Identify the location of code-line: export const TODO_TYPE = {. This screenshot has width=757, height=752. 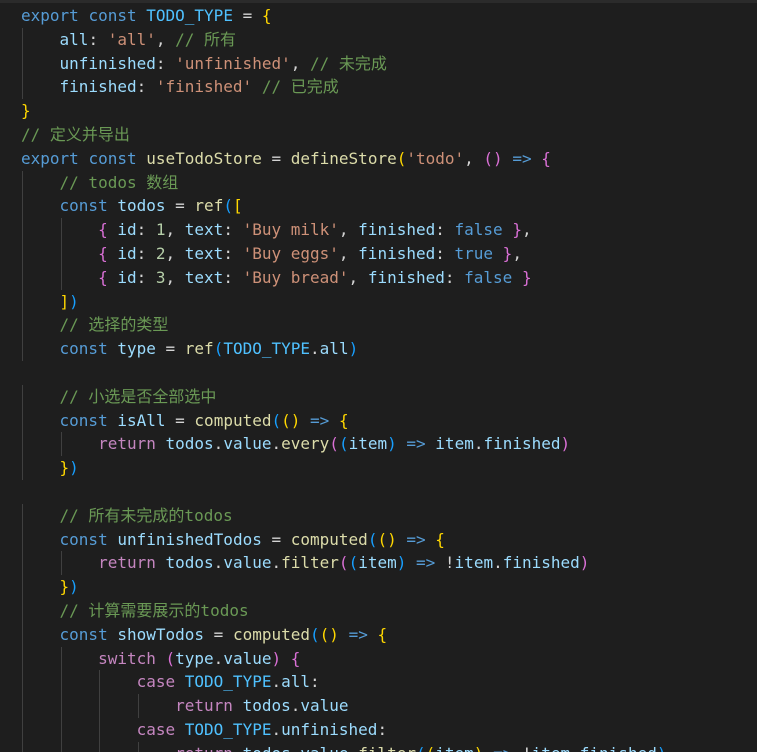
(343, 16).